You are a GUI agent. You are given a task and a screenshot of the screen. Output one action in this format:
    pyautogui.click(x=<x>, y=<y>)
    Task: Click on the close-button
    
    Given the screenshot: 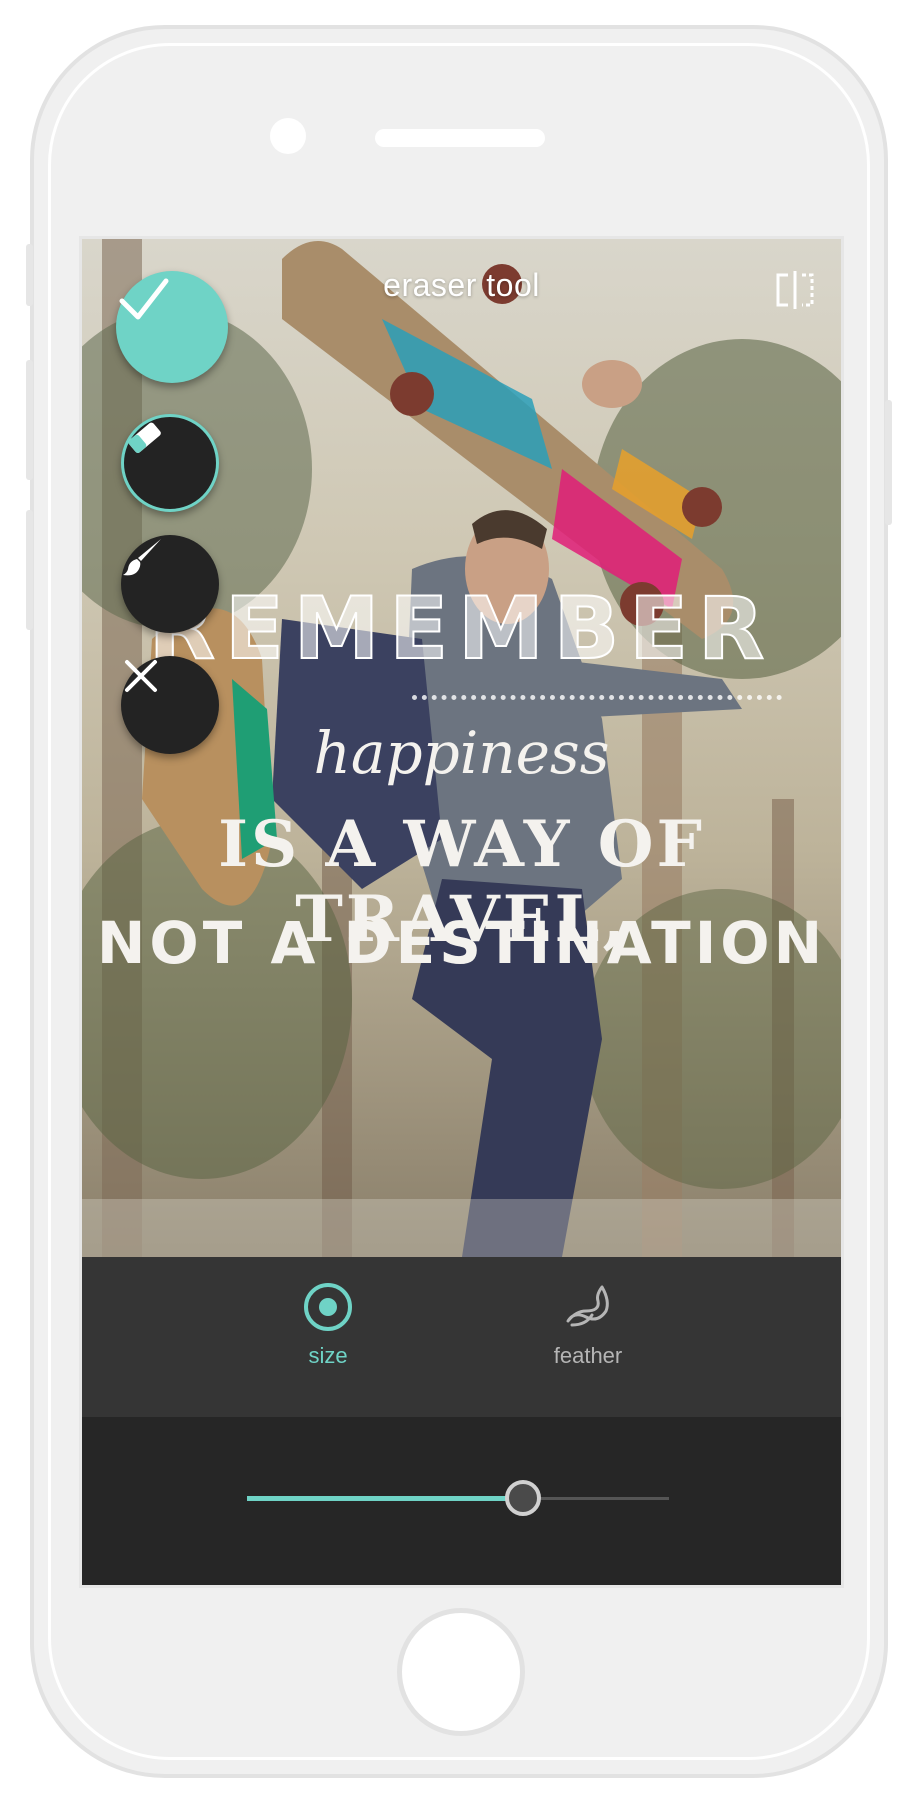 What is the action you would take?
    pyautogui.click(x=170, y=705)
    